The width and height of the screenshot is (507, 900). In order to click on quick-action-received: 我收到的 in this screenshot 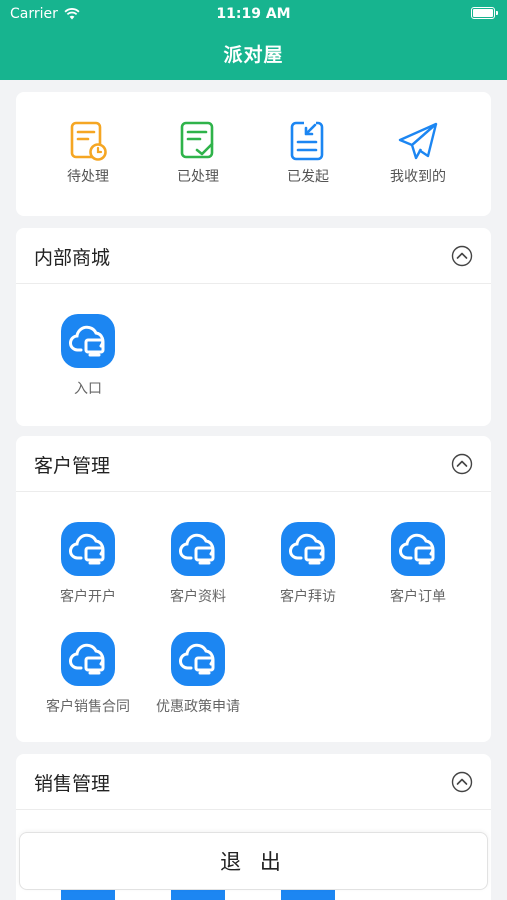, I will do `click(418, 153)`.